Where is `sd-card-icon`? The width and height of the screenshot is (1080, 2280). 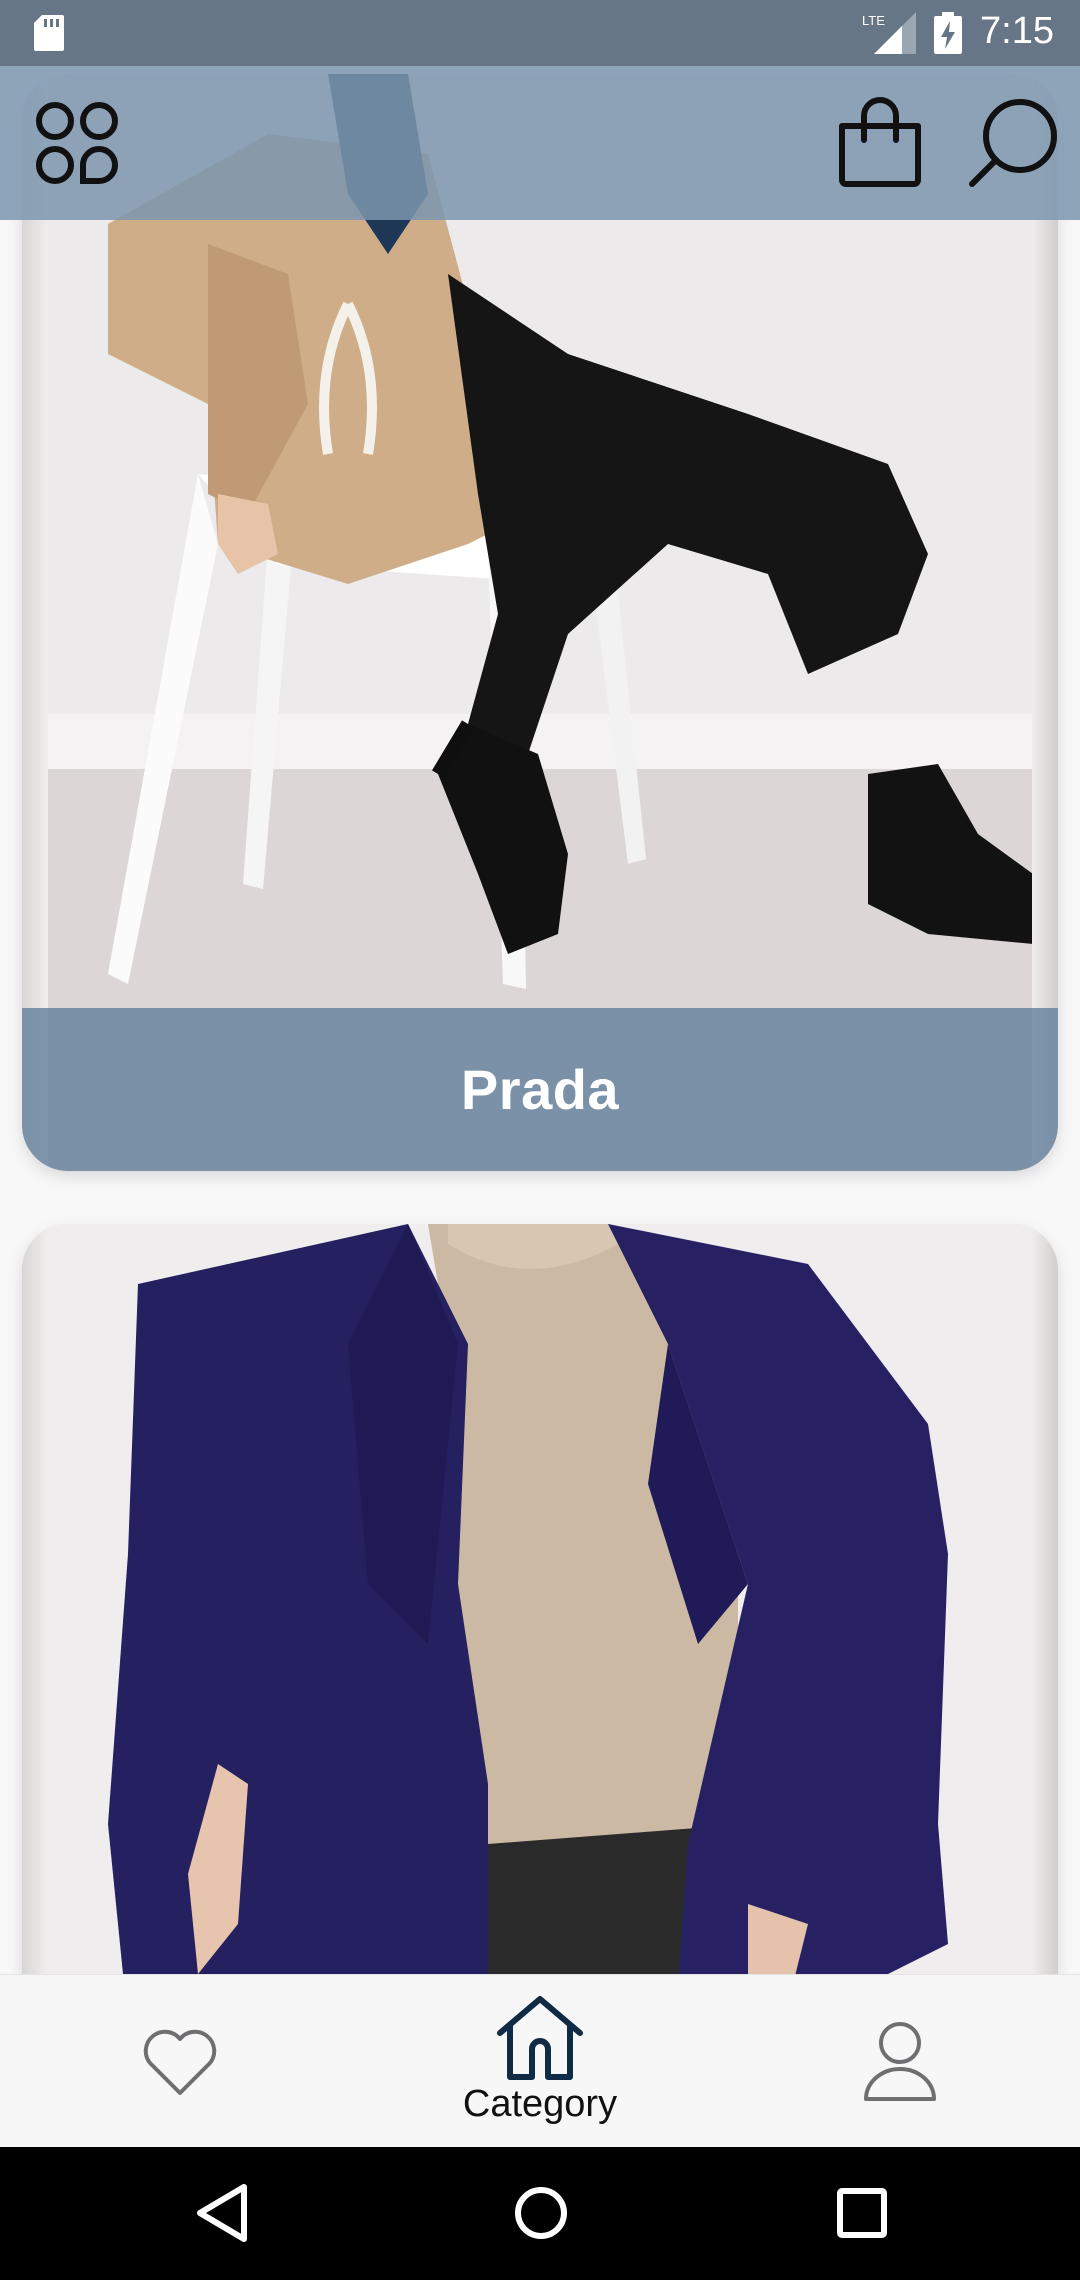 sd-card-icon is located at coordinates (49, 33).